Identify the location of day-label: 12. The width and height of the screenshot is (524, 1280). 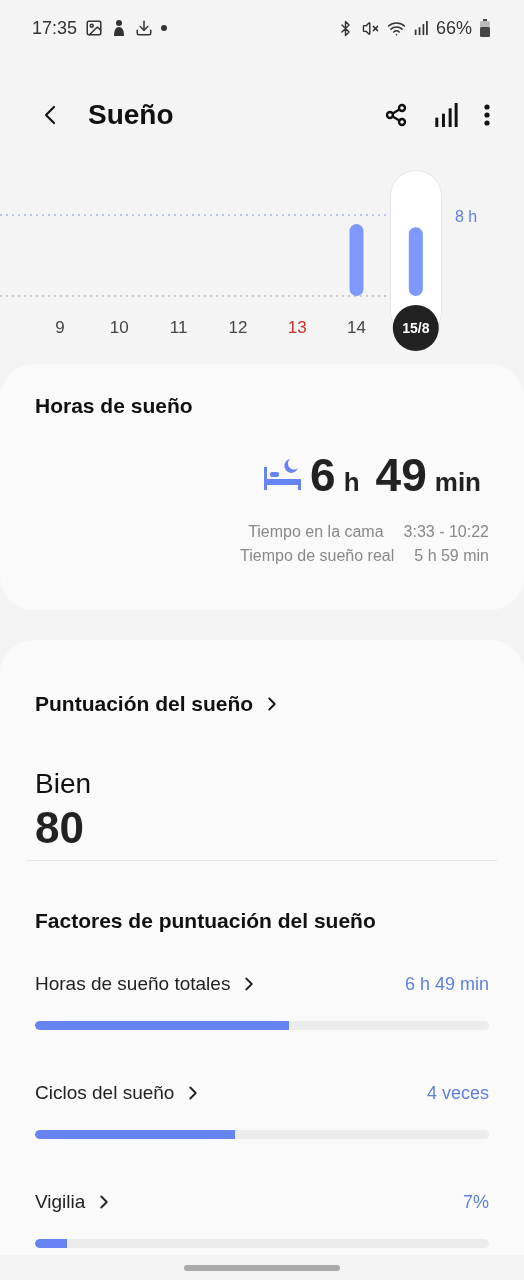
(238, 327).